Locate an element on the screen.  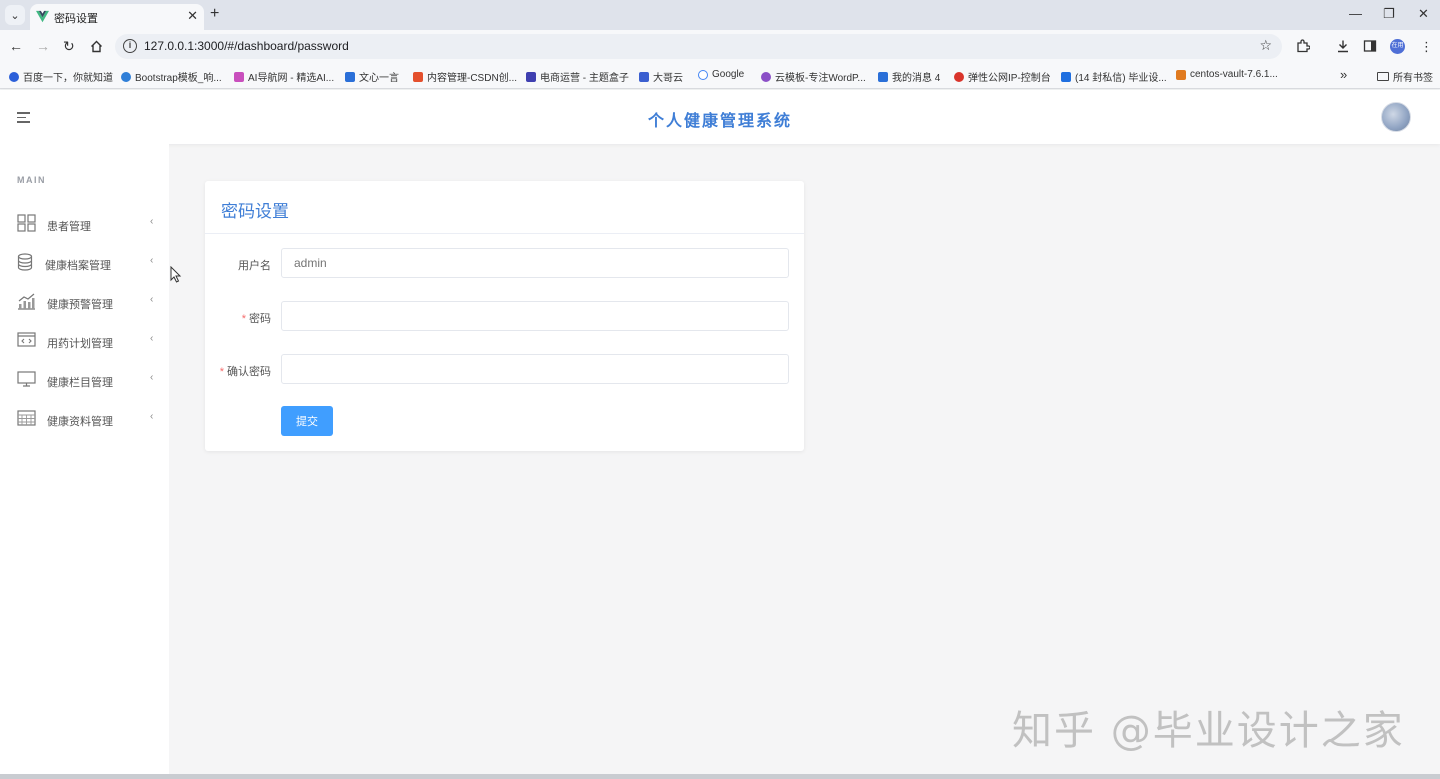
sidebar-item-health-materials: 健康资料管理 ‹ is located at coordinates (84, 418).